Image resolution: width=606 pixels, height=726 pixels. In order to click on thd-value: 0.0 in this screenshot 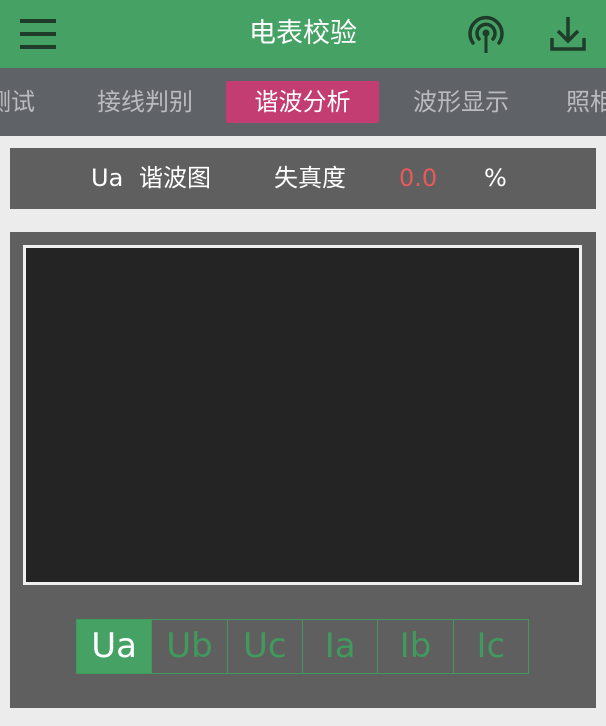, I will do `click(418, 178)`.